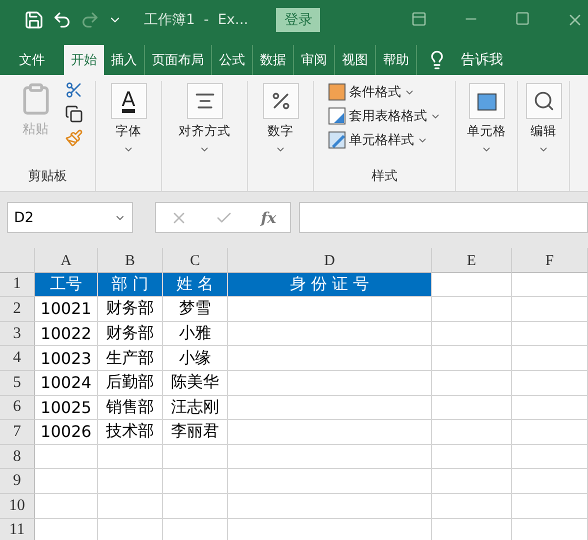  I want to click on table-cell: 汪志刚, so click(195, 408).